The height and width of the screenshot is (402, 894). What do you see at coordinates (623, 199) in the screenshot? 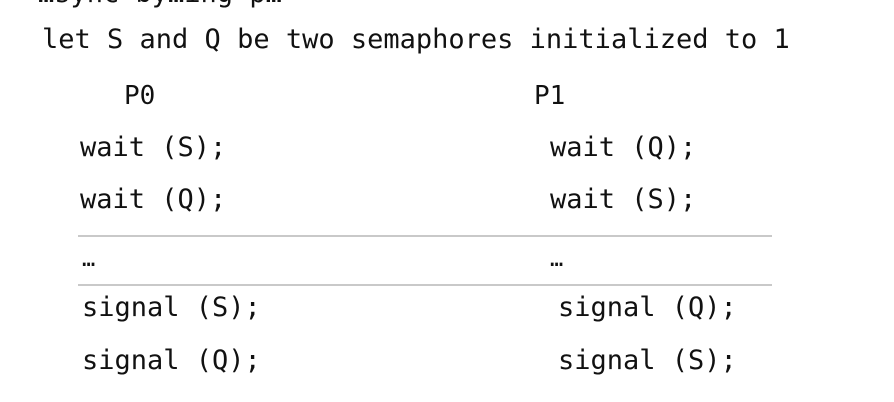
I see `p1-line-wait-s: wait (S);` at bounding box center [623, 199].